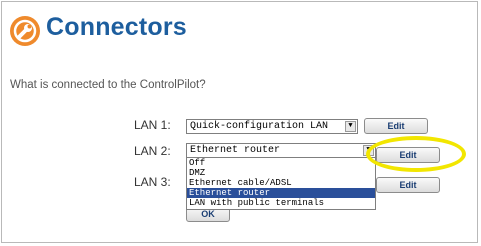  What do you see at coordinates (152, 151) in the screenshot?
I see `lan2-label: LAN 2:` at bounding box center [152, 151].